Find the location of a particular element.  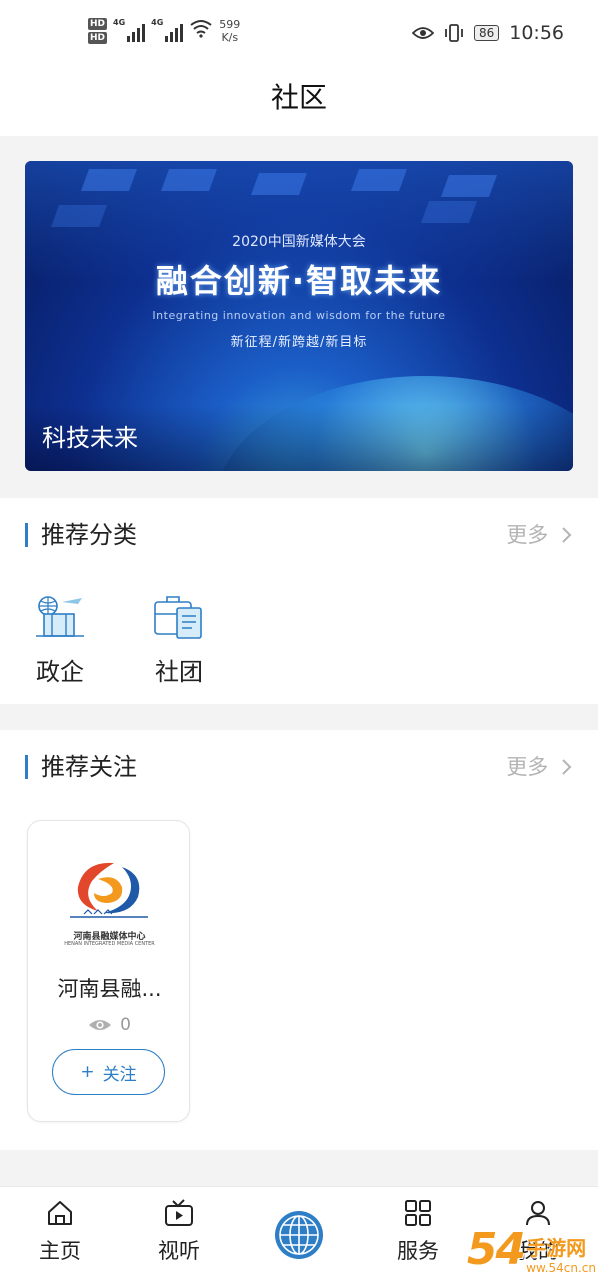

more-link-follow: 更多 is located at coordinates (539, 767).